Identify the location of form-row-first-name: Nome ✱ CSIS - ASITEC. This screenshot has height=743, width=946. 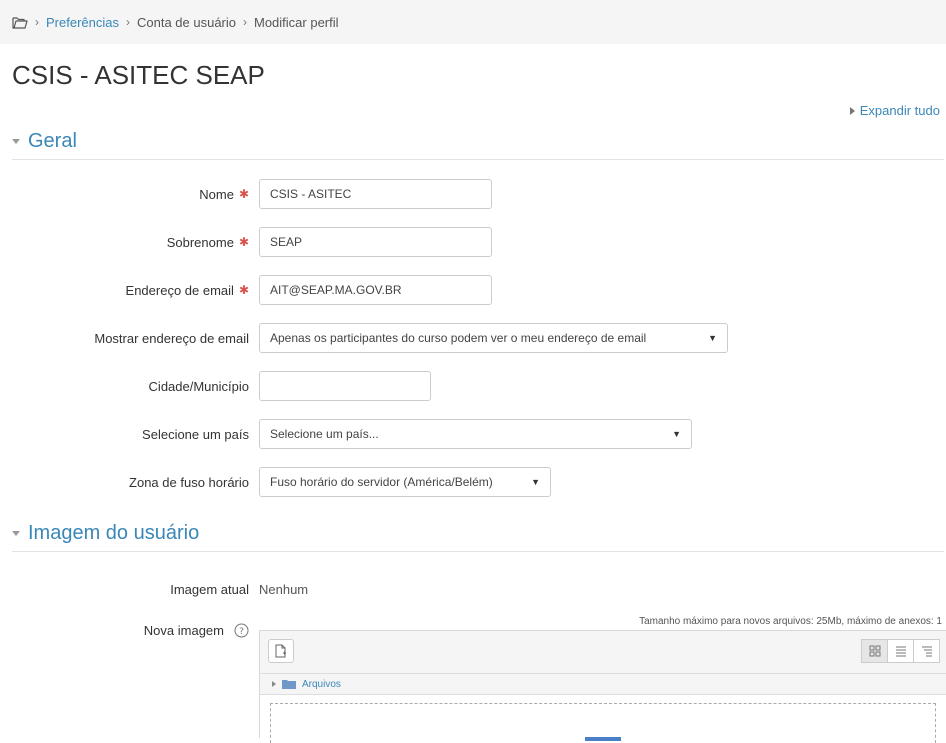
(473, 194).